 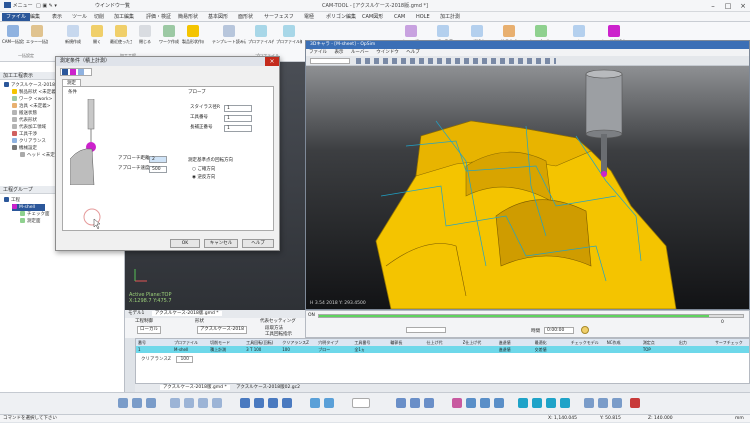 I want to click on table-cell: 積上計測, so click(x=227, y=349).